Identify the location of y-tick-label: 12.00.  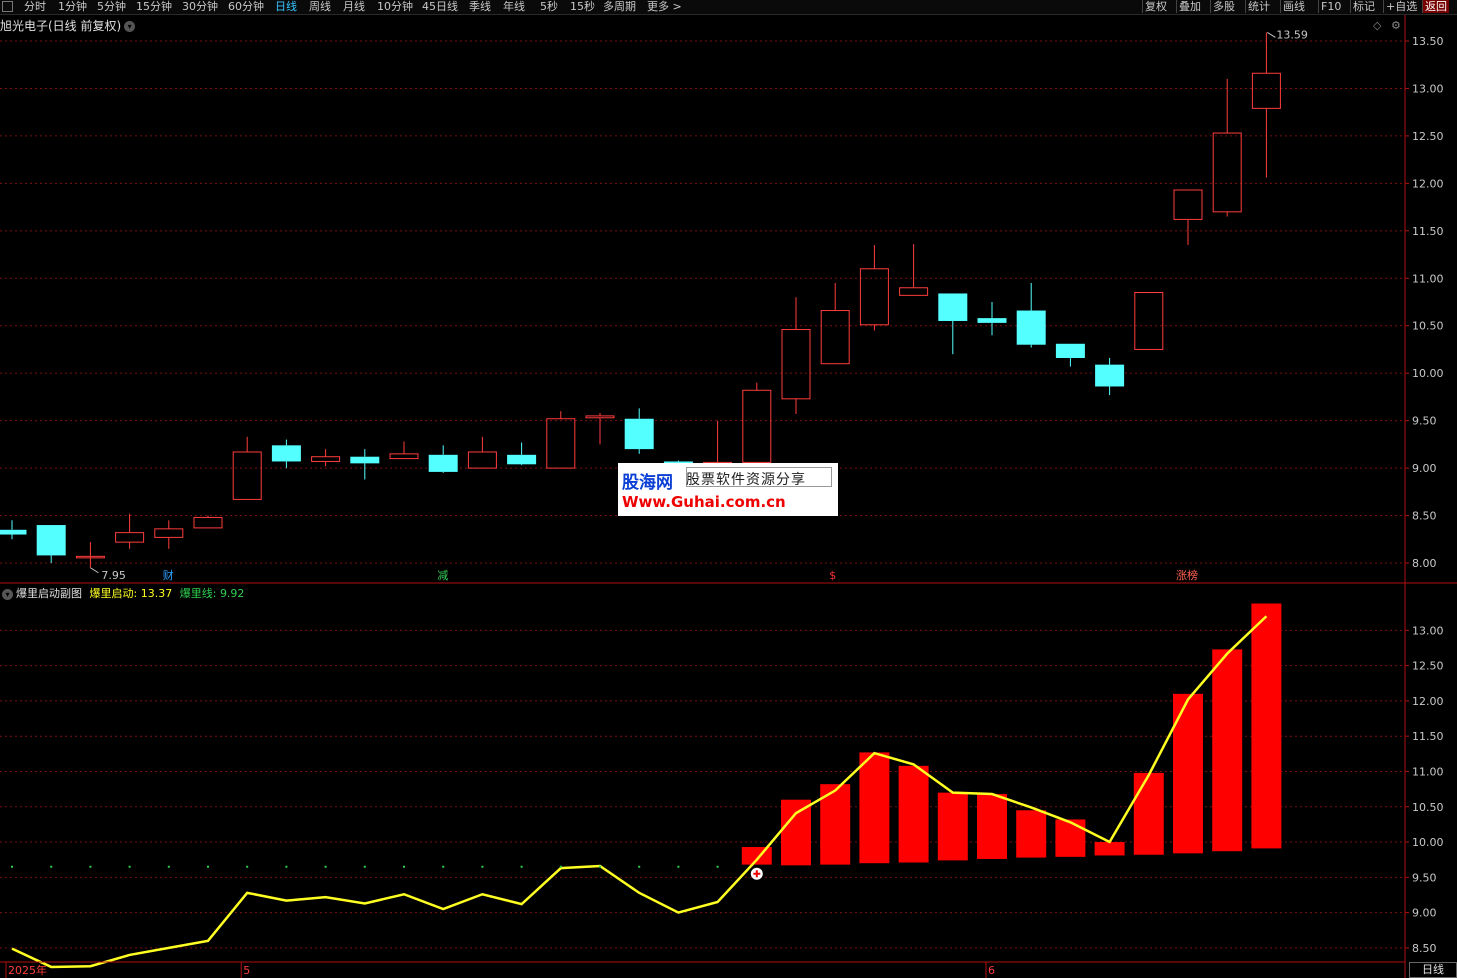
(1428, 701).